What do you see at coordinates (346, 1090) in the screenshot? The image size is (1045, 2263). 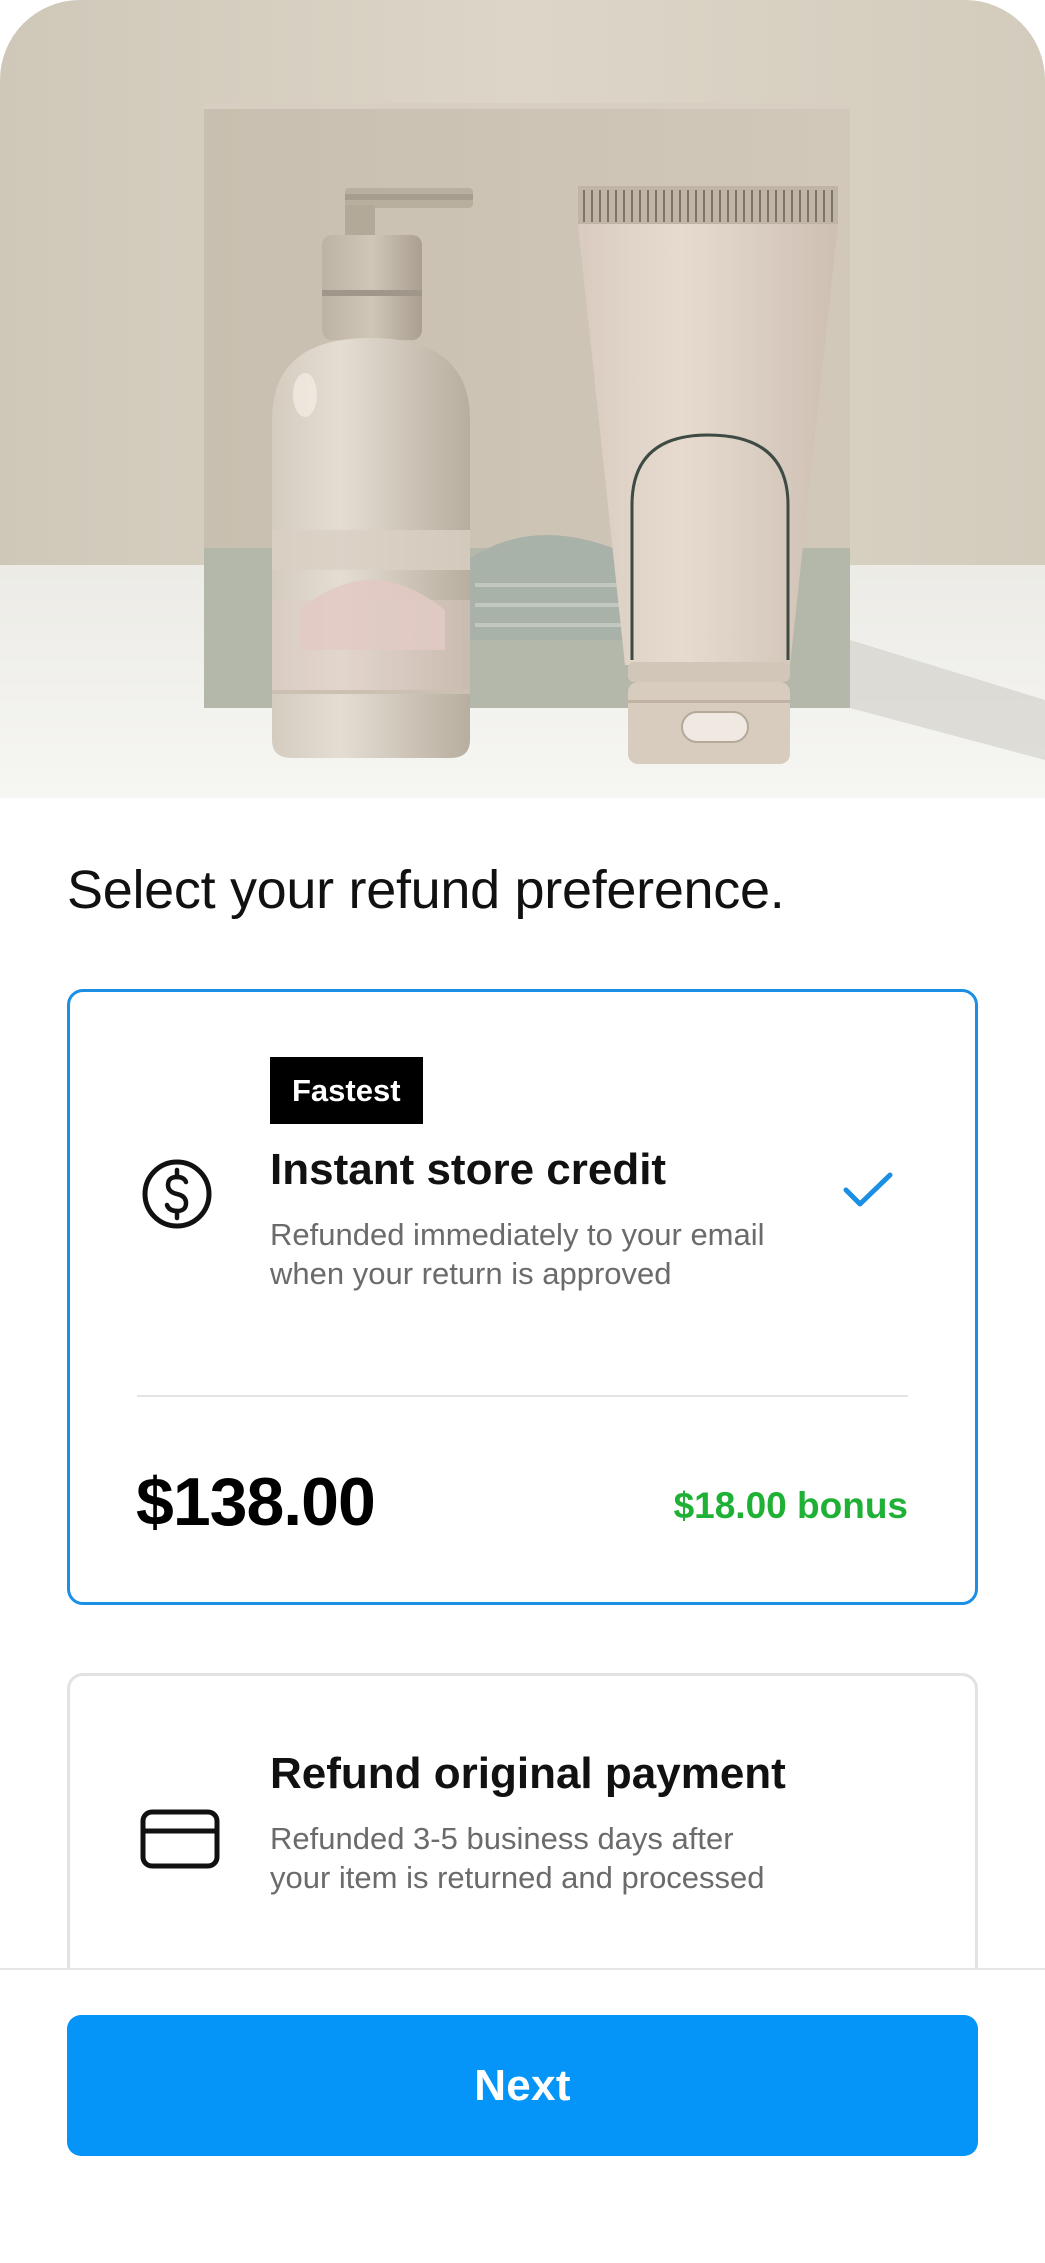 I see `fastest-badge: Fastest` at bounding box center [346, 1090].